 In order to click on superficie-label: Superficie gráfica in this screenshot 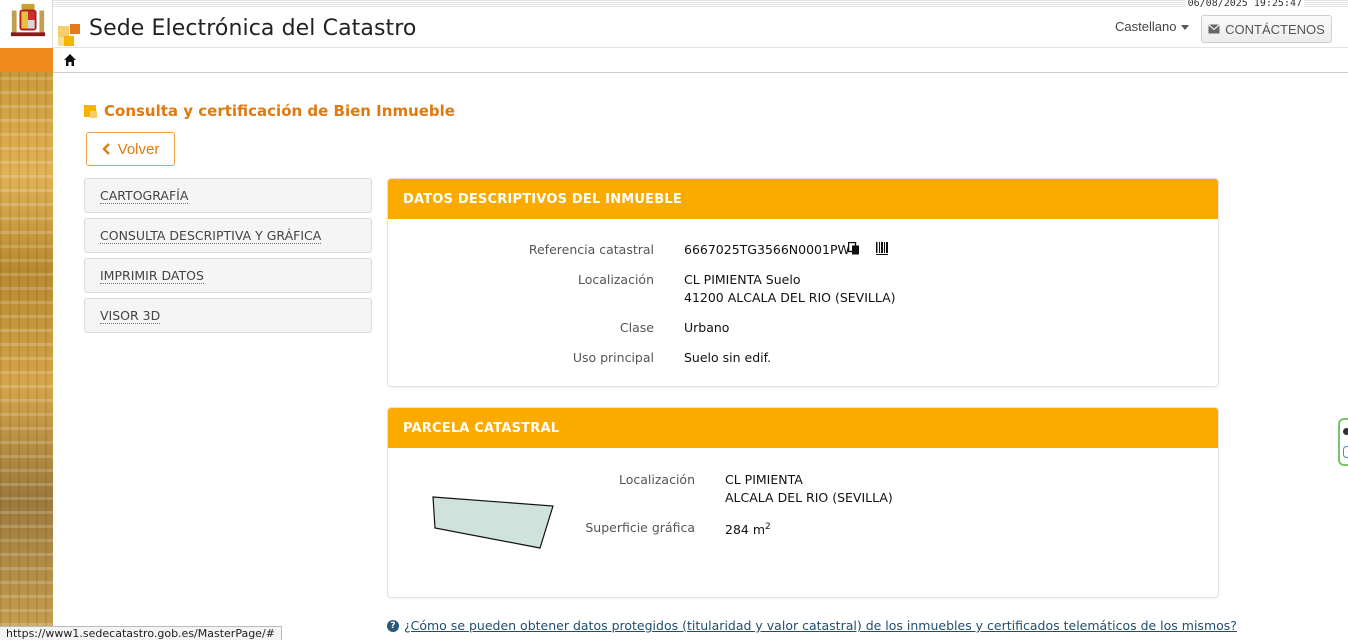, I will do `click(640, 527)`.